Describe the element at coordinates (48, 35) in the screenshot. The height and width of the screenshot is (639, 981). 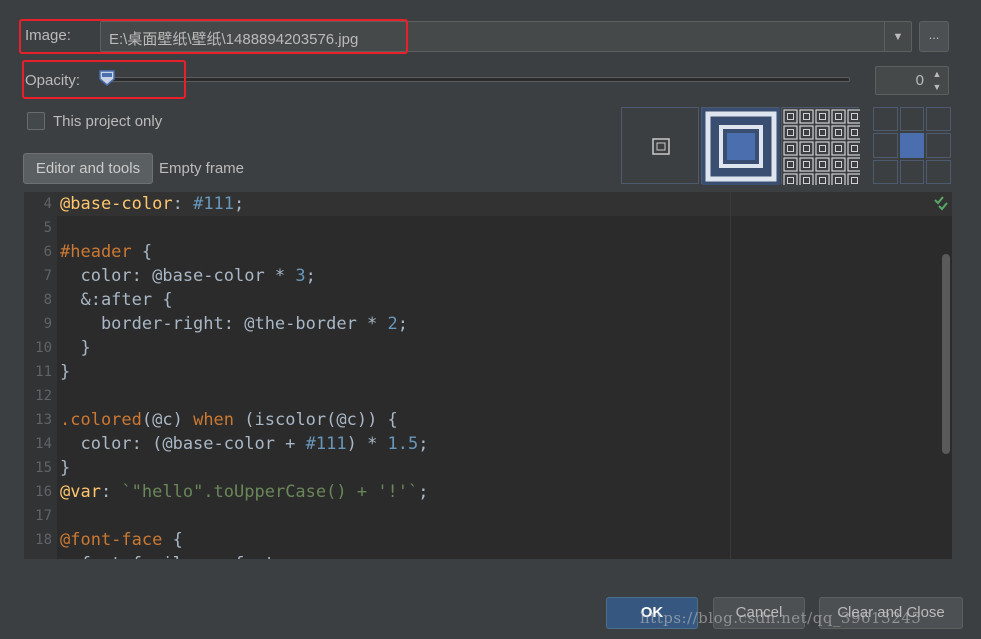
I see `image-label: Image:` at that location.